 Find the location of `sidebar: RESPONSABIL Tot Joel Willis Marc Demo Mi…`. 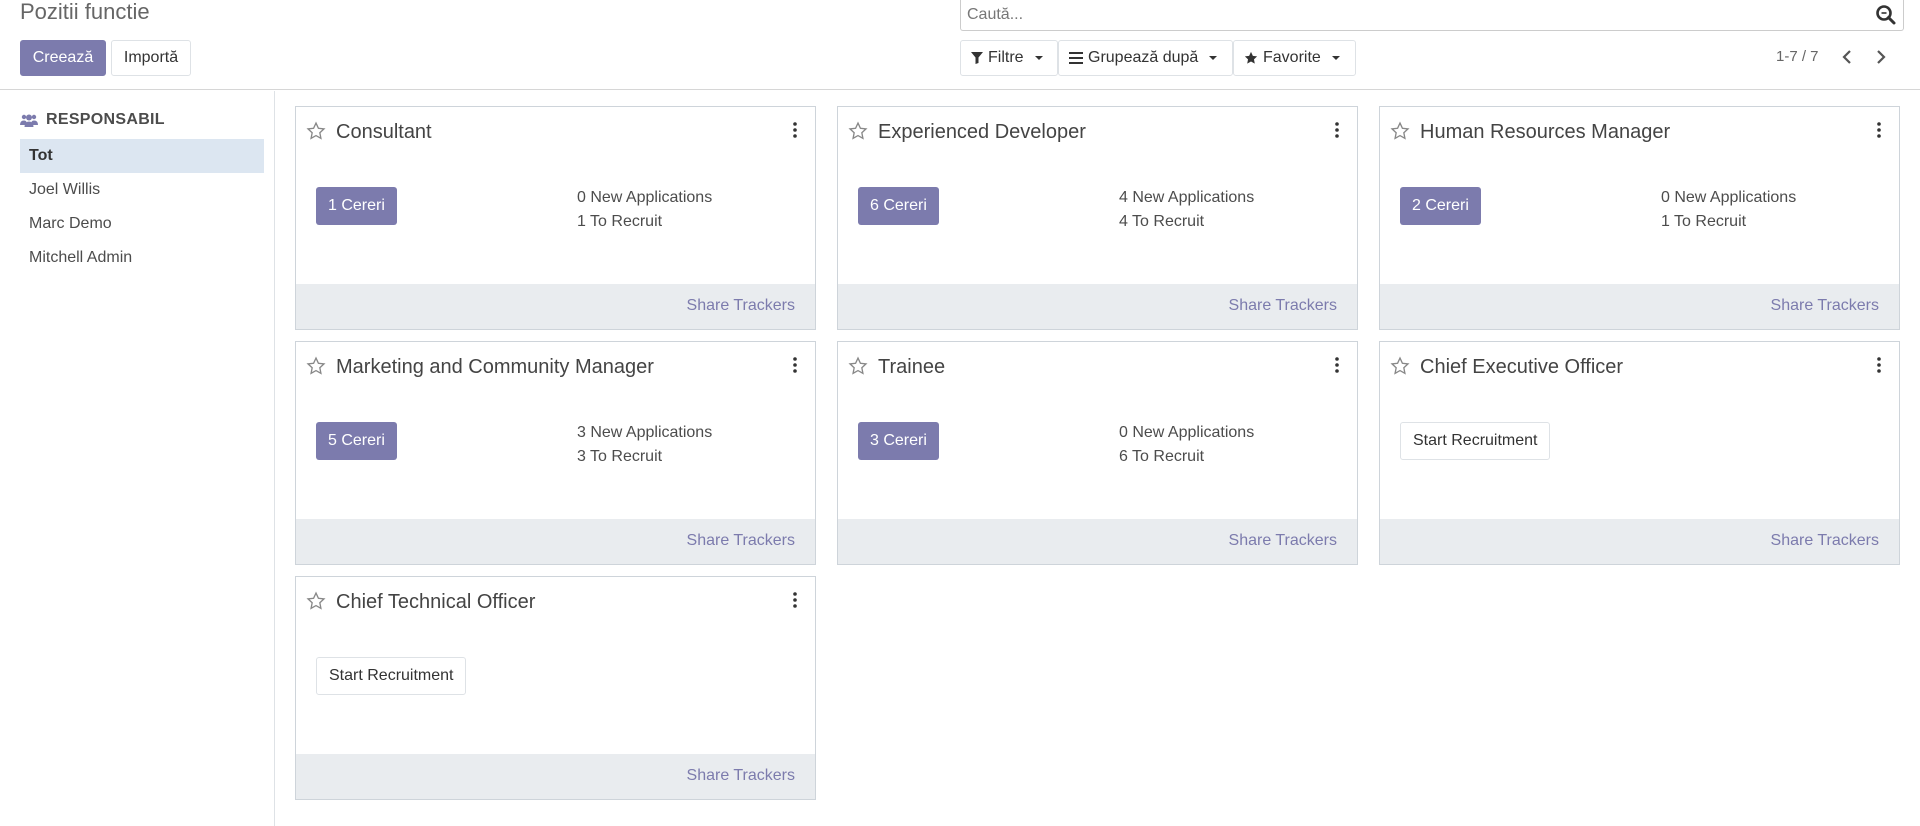

sidebar: RESPONSABIL Tot Joel Willis Marc Demo Mi… is located at coordinates (137, 458).